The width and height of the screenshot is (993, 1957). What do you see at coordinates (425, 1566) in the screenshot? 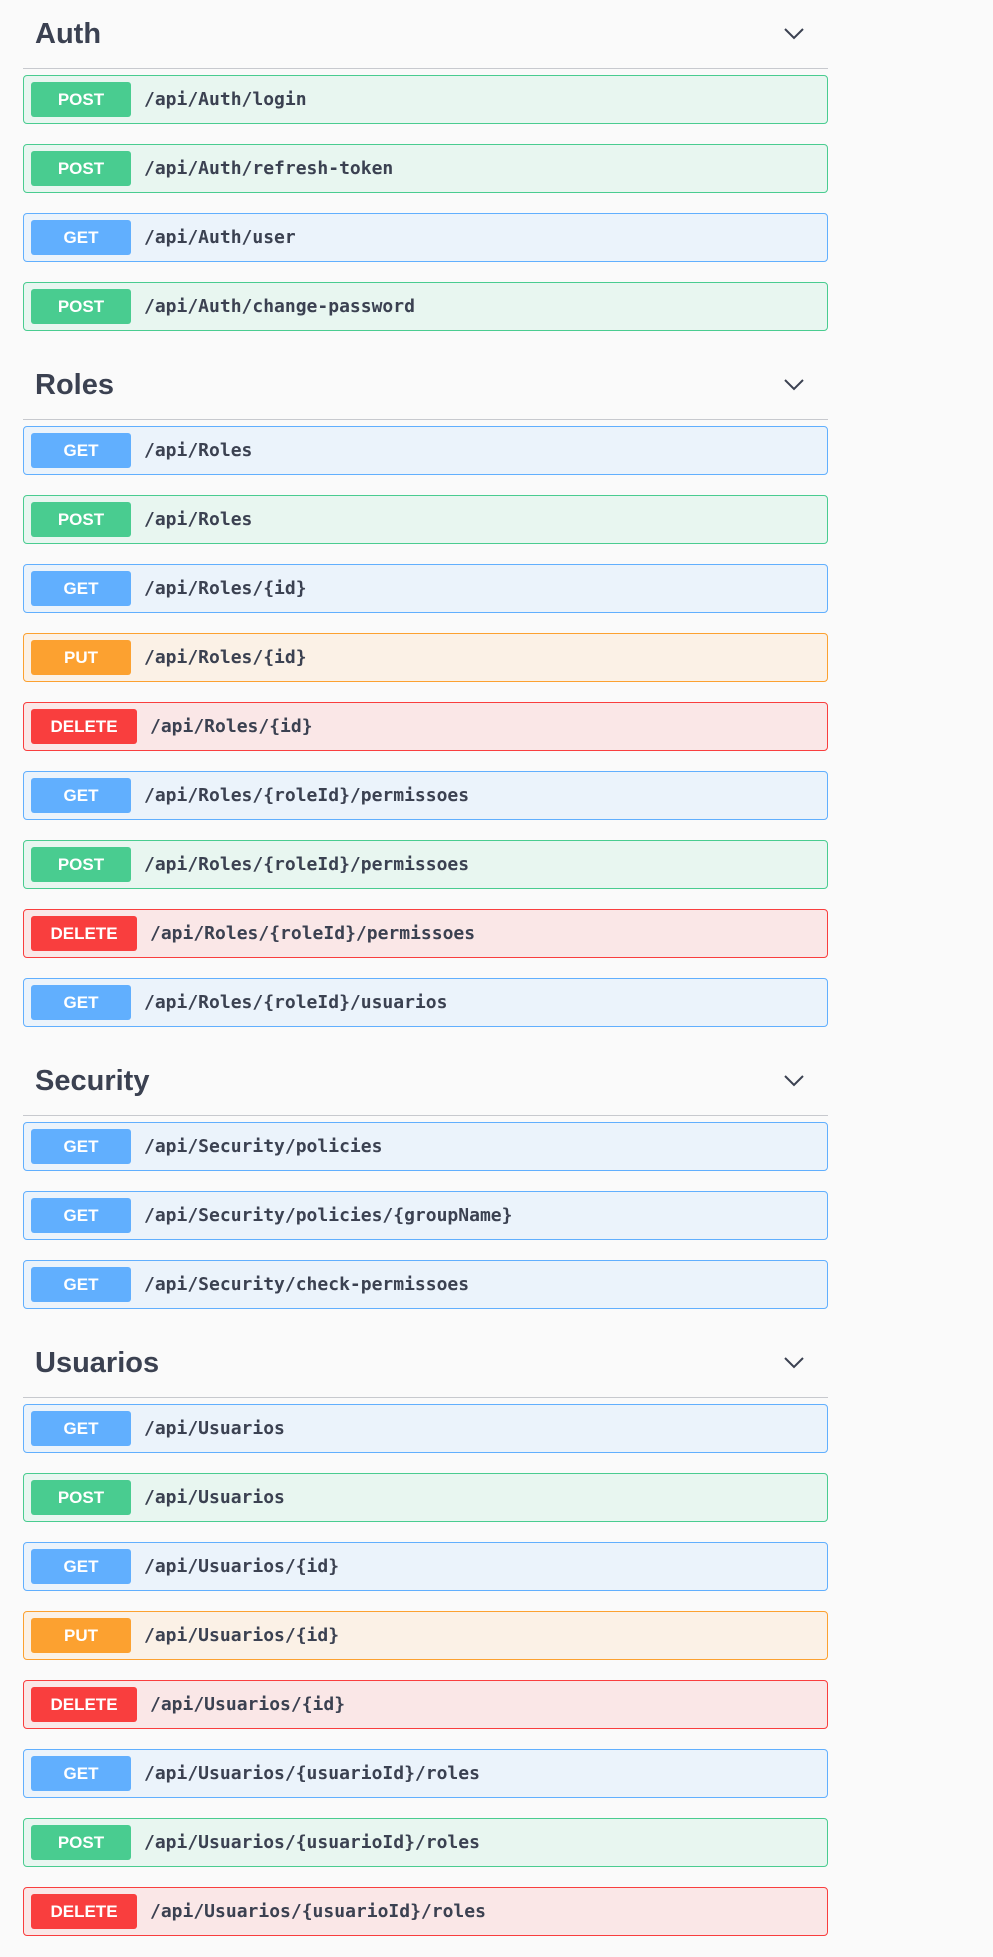
I see `operation-row: GET/api/Usuarios/{id}` at bounding box center [425, 1566].